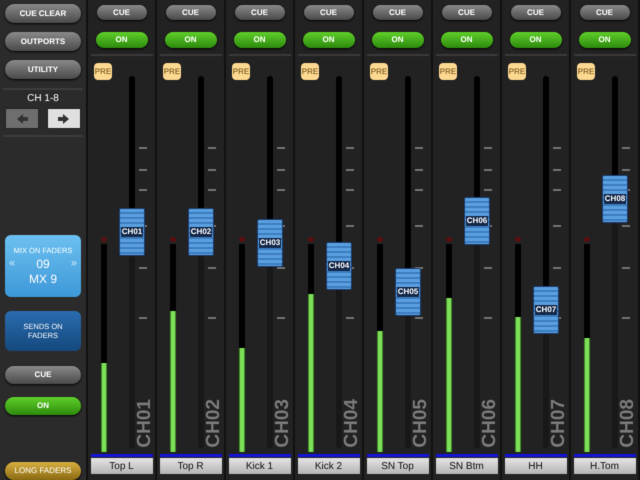 This screenshot has height=480, width=640. What do you see at coordinates (43, 264) in the screenshot?
I see `mix-number: 09` at bounding box center [43, 264].